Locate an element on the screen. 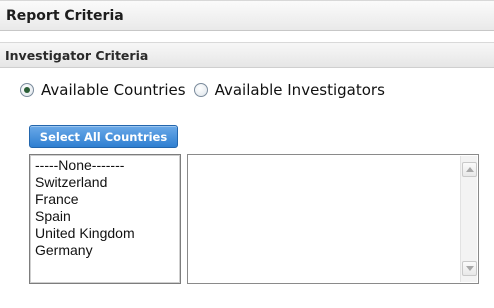  scroll-down-button is located at coordinates (469, 268).